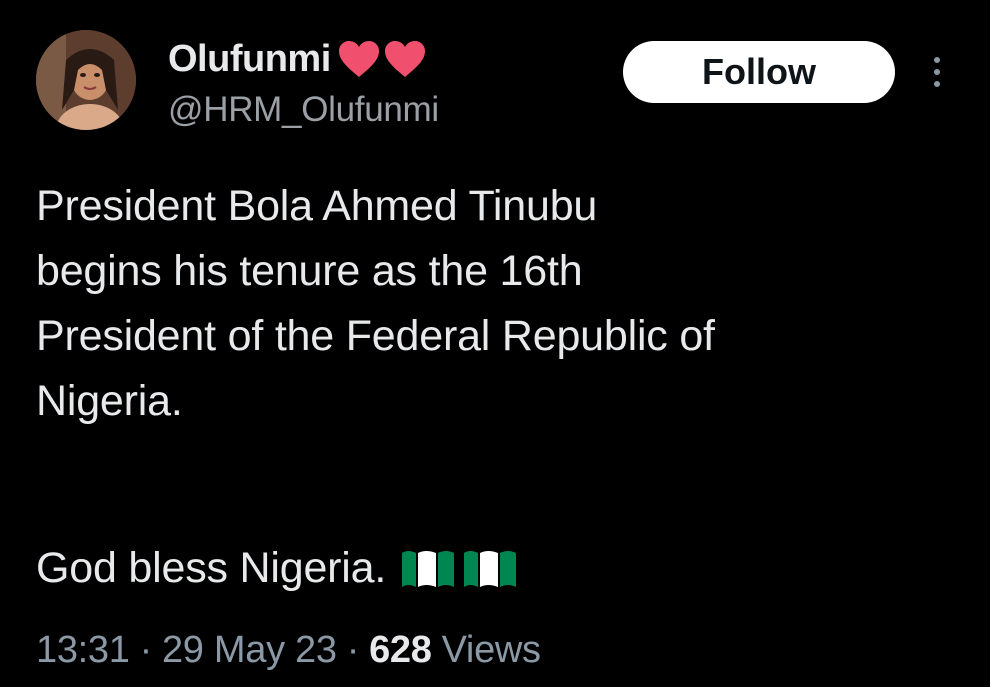 The width and height of the screenshot is (990, 687). I want to click on views-count: 628, so click(400, 650).